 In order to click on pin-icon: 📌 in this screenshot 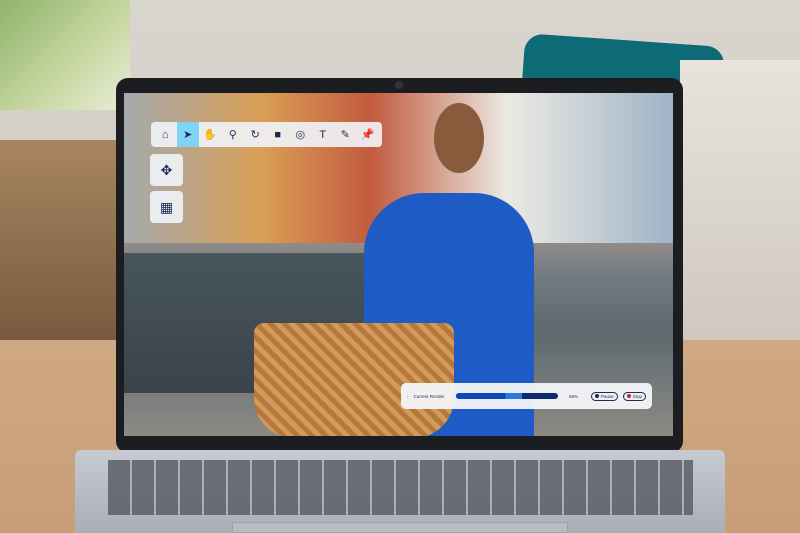, I will do `click(367, 135)`.